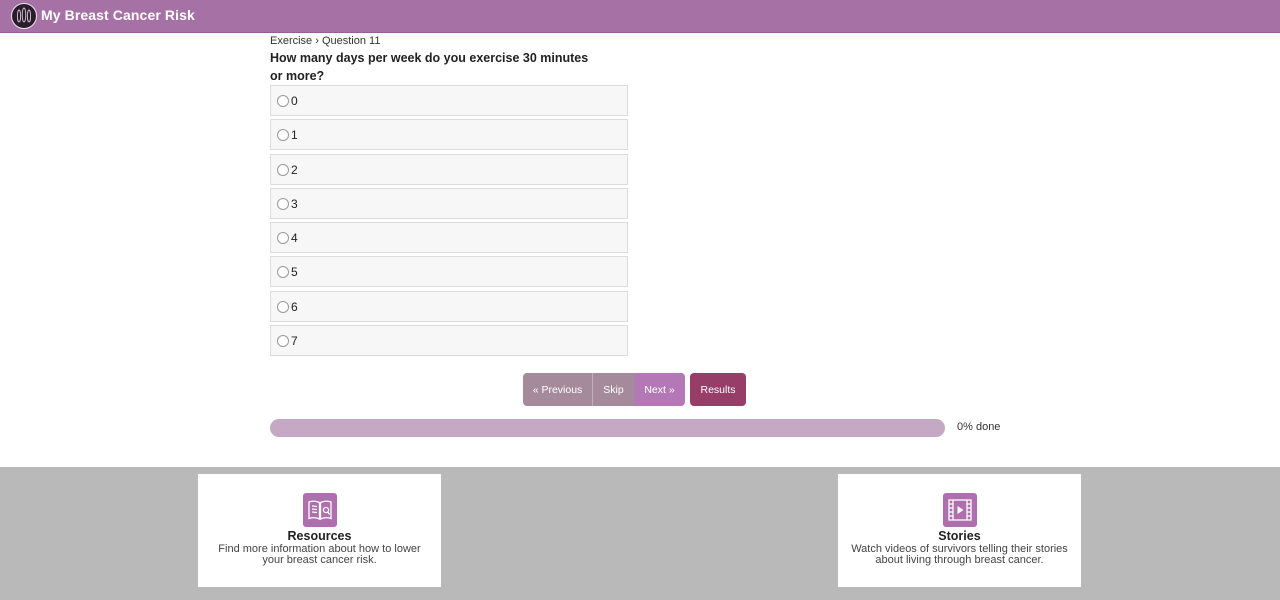  Describe the element at coordinates (449, 135) in the screenshot. I see `answer-option-1: 1` at that location.